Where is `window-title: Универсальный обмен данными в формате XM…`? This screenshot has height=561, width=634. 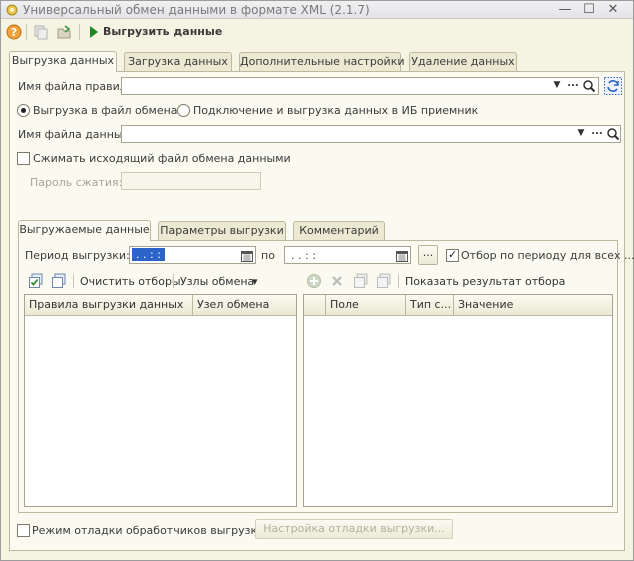 window-title: Универсальный обмен данными в формате XM… is located at coordinates (196, 10).